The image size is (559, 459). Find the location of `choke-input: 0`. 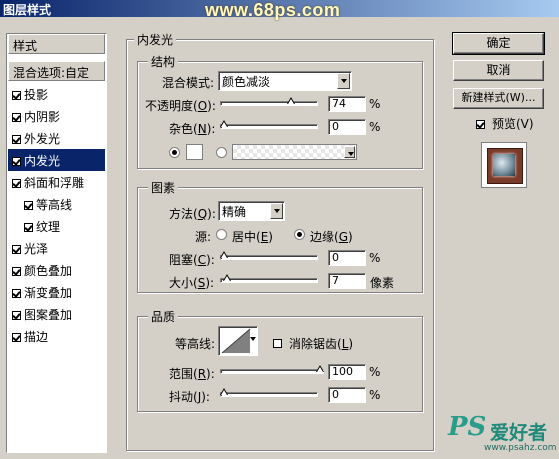

choke-input: 0 is located at coordinates (347, 258).